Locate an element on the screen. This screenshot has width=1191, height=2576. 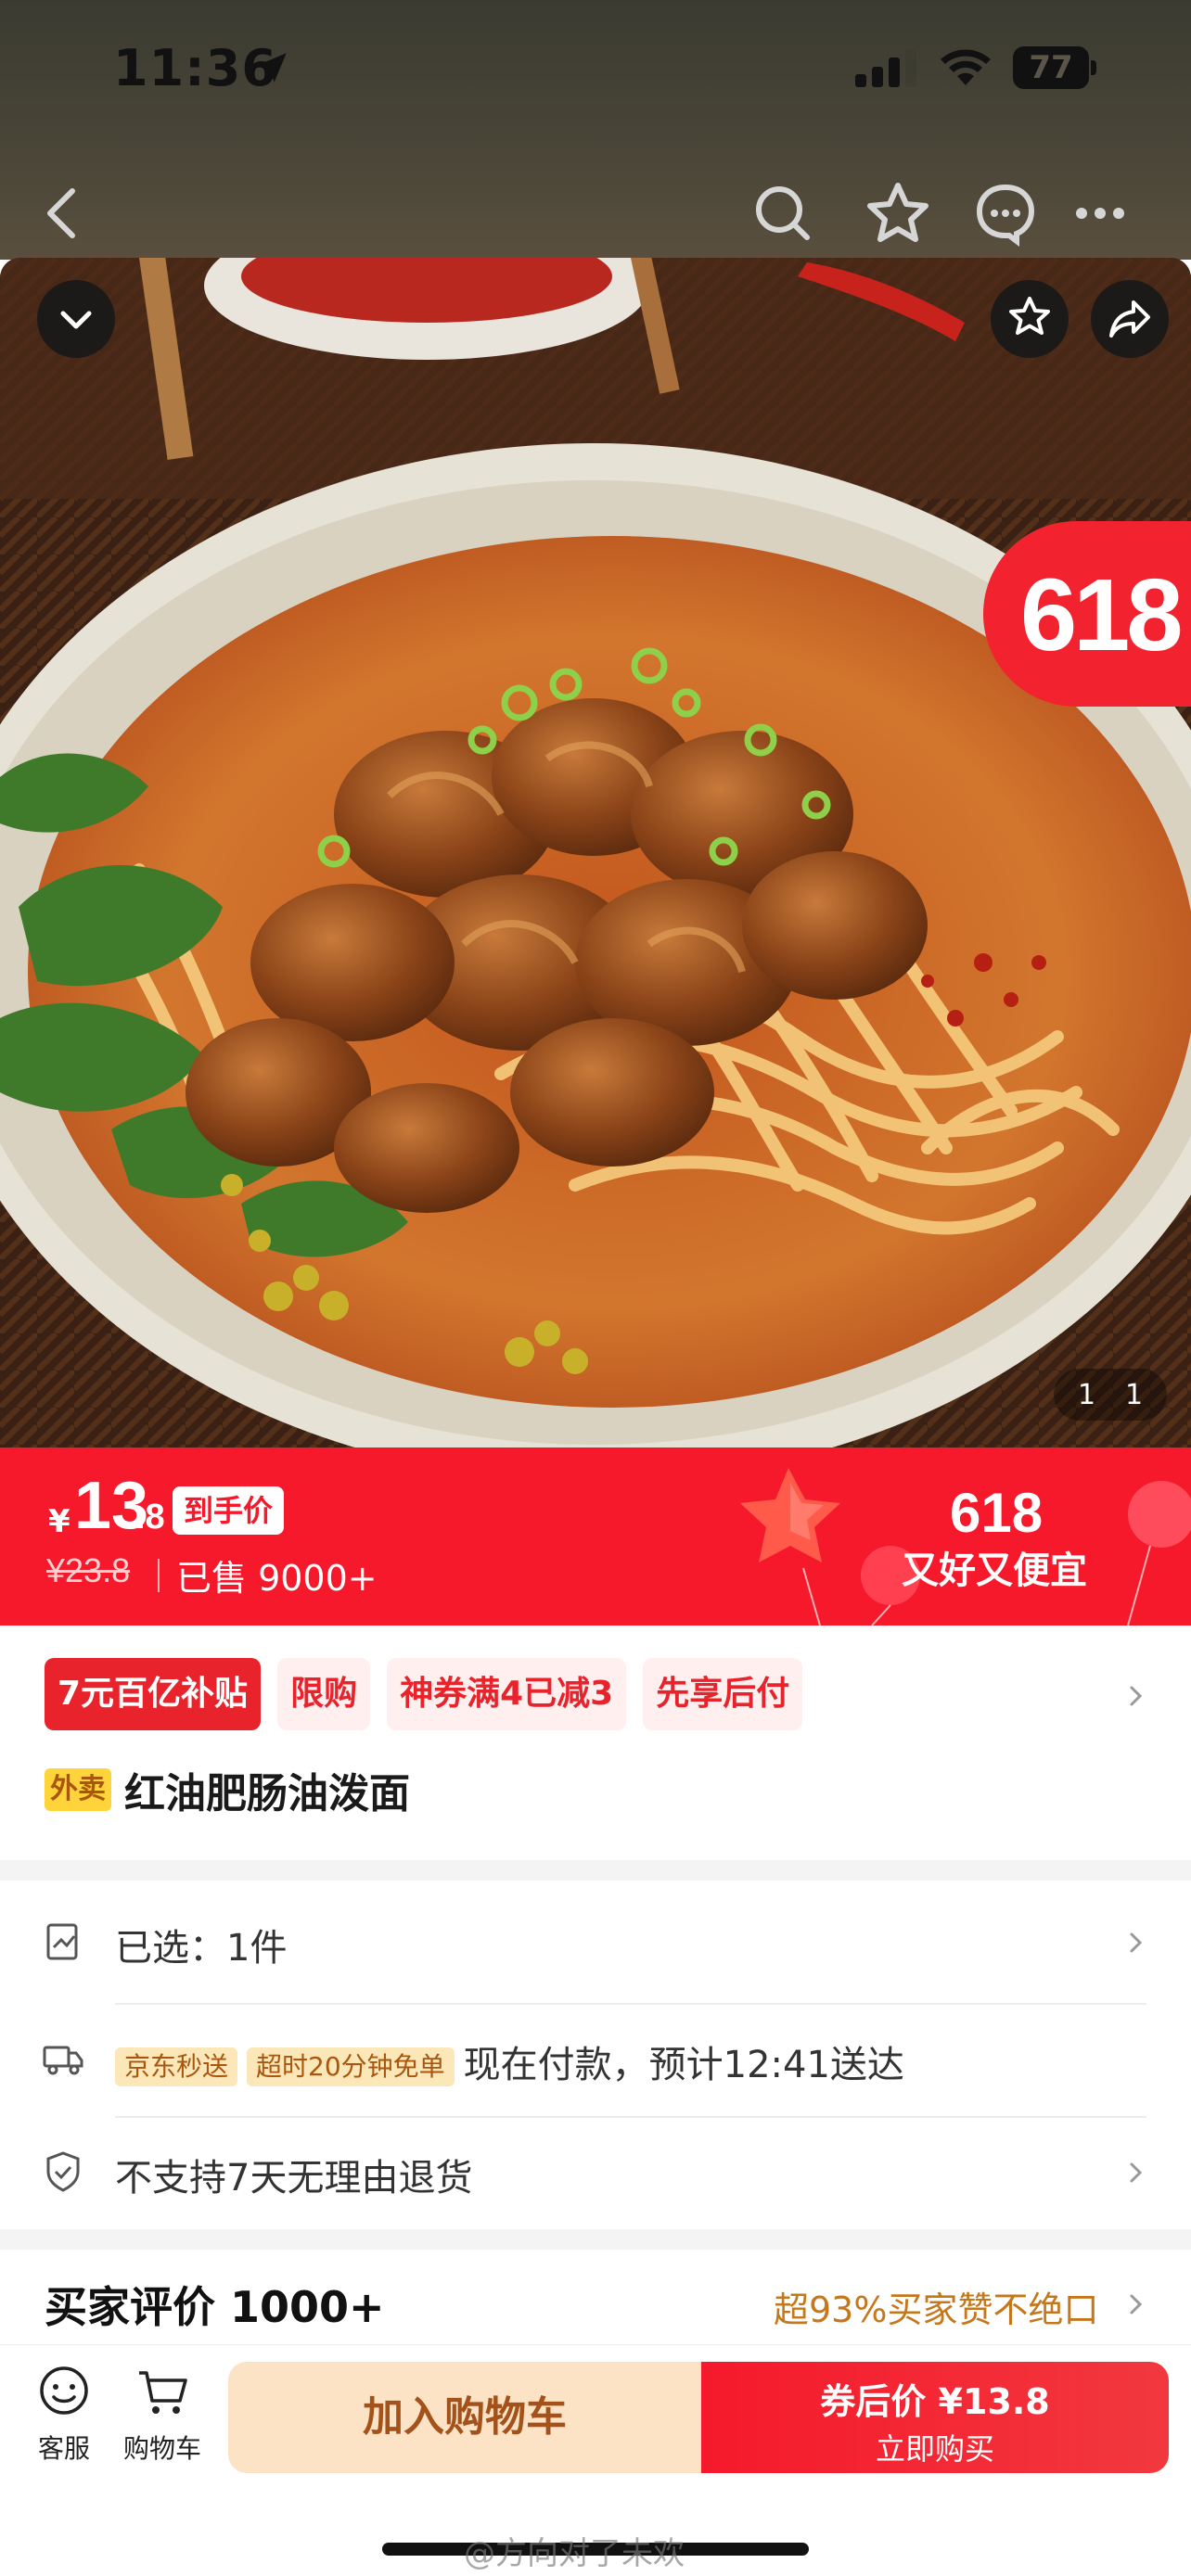
shopping-cart-icon is located at coordinates (163, 2393).